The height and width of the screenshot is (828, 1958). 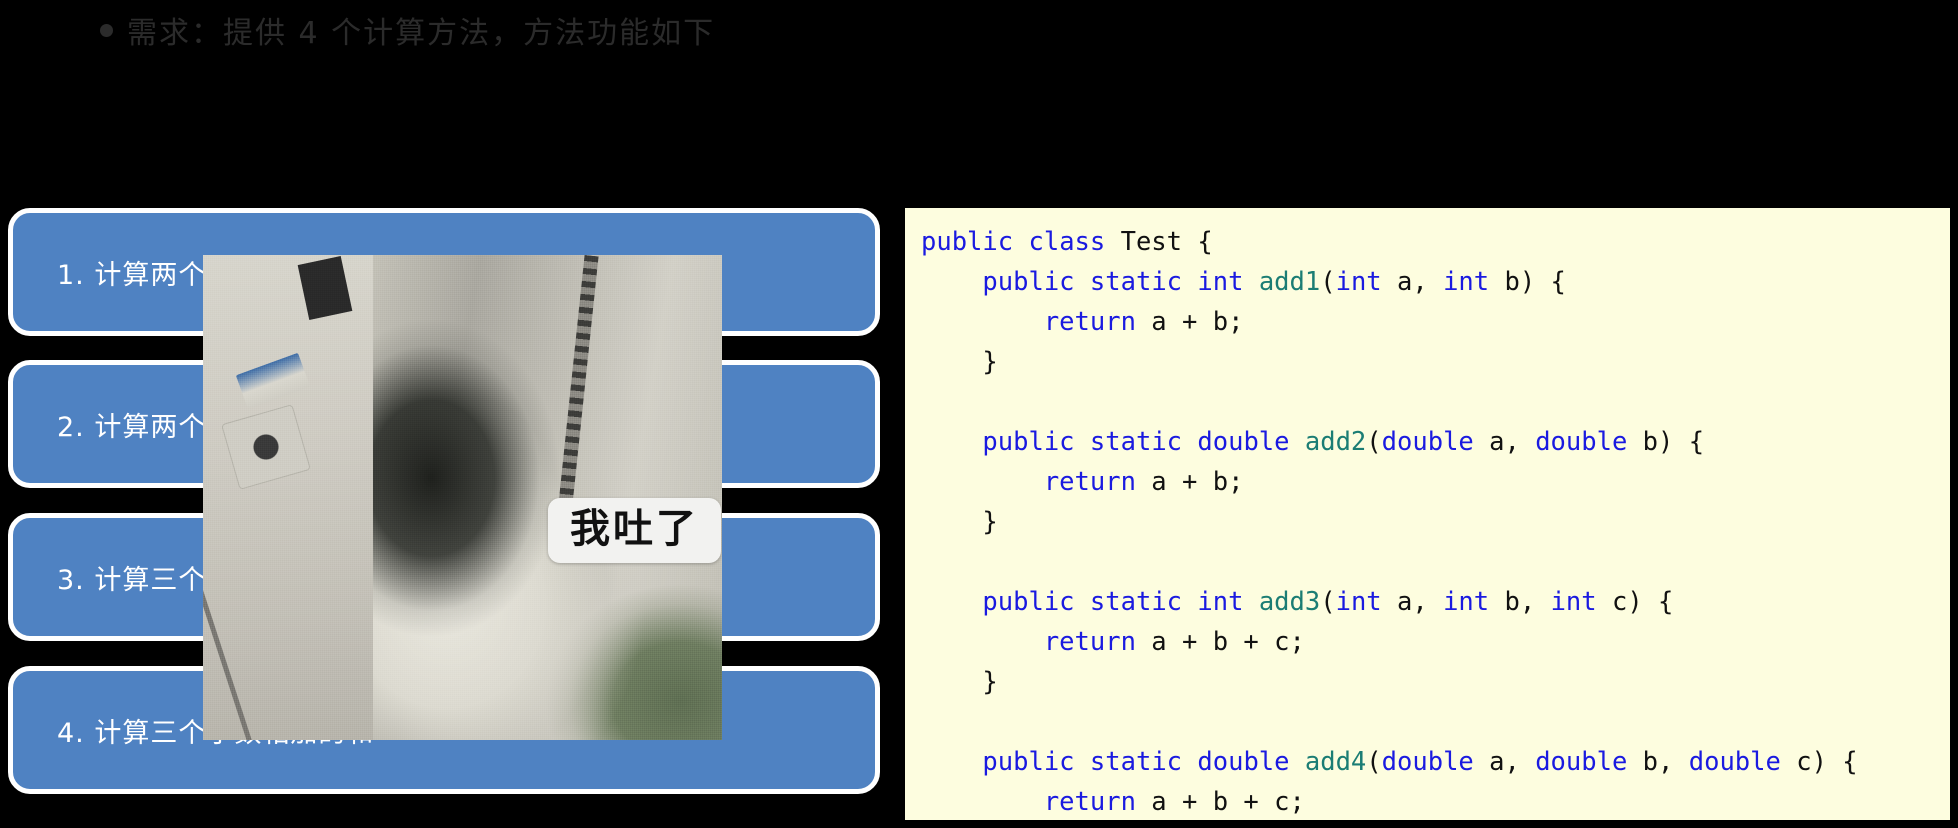 I want to click on speech-bubble-text: 我吐了, so click(x=634, y=529).